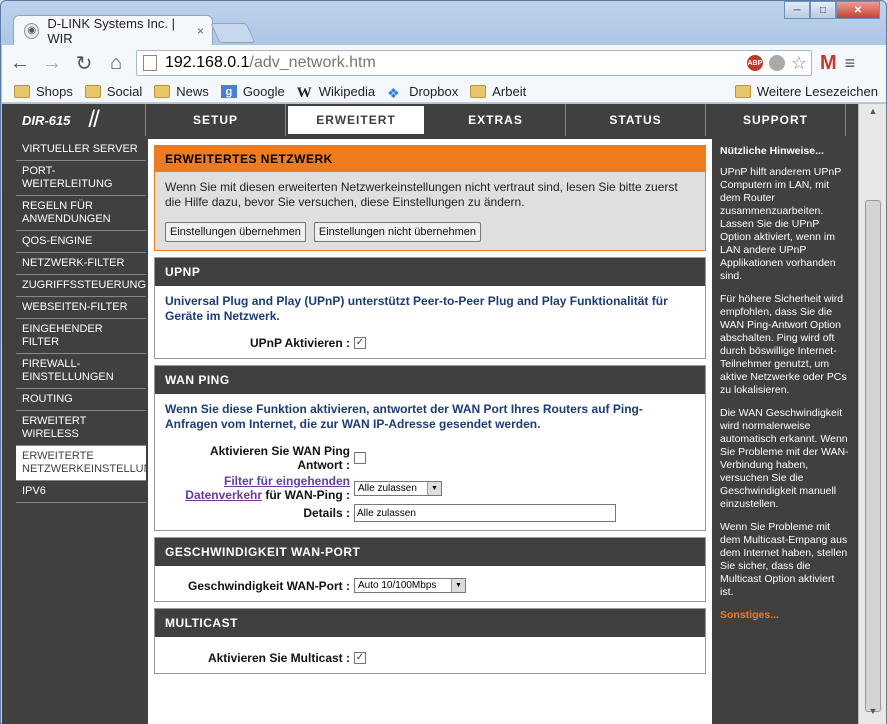 The image size is (887, 724). What do you see at coordinates (81, 264) in the screenshot?
I see `sidebar-item-network-filter: NETZWERK-FILTER` at bounding box center [81, 264].